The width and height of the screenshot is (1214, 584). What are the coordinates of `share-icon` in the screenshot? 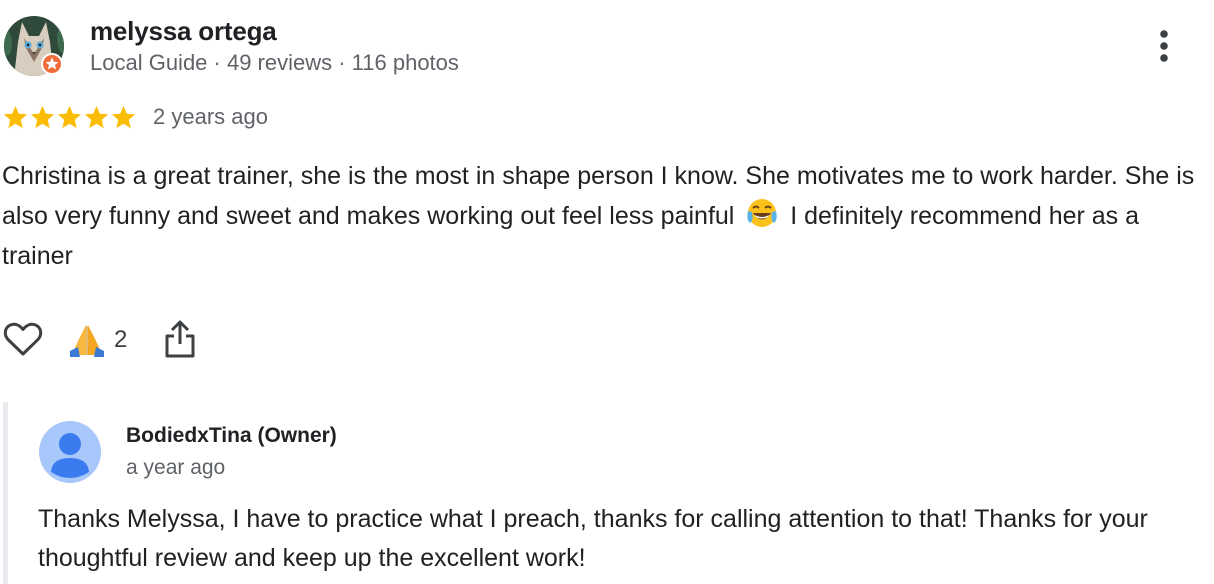 It's located at (180, 339).